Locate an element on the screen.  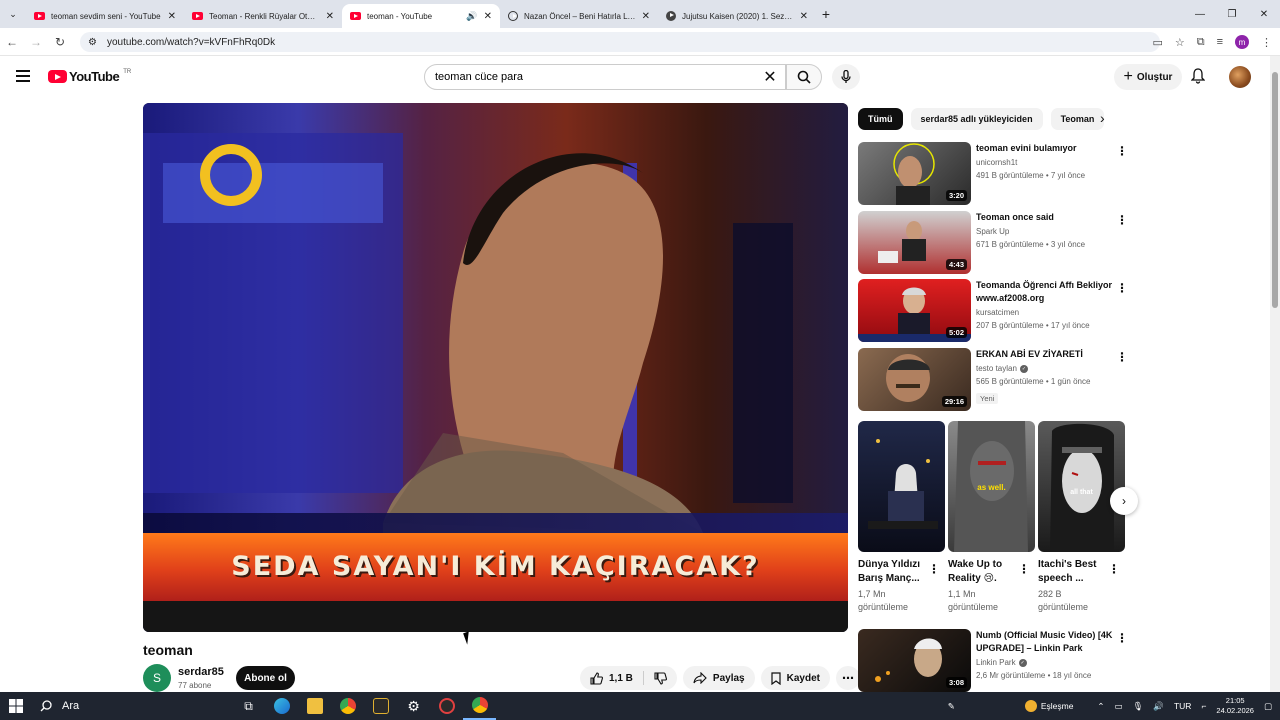
language-indicator: TUR is located at coordinates (1182, 706).